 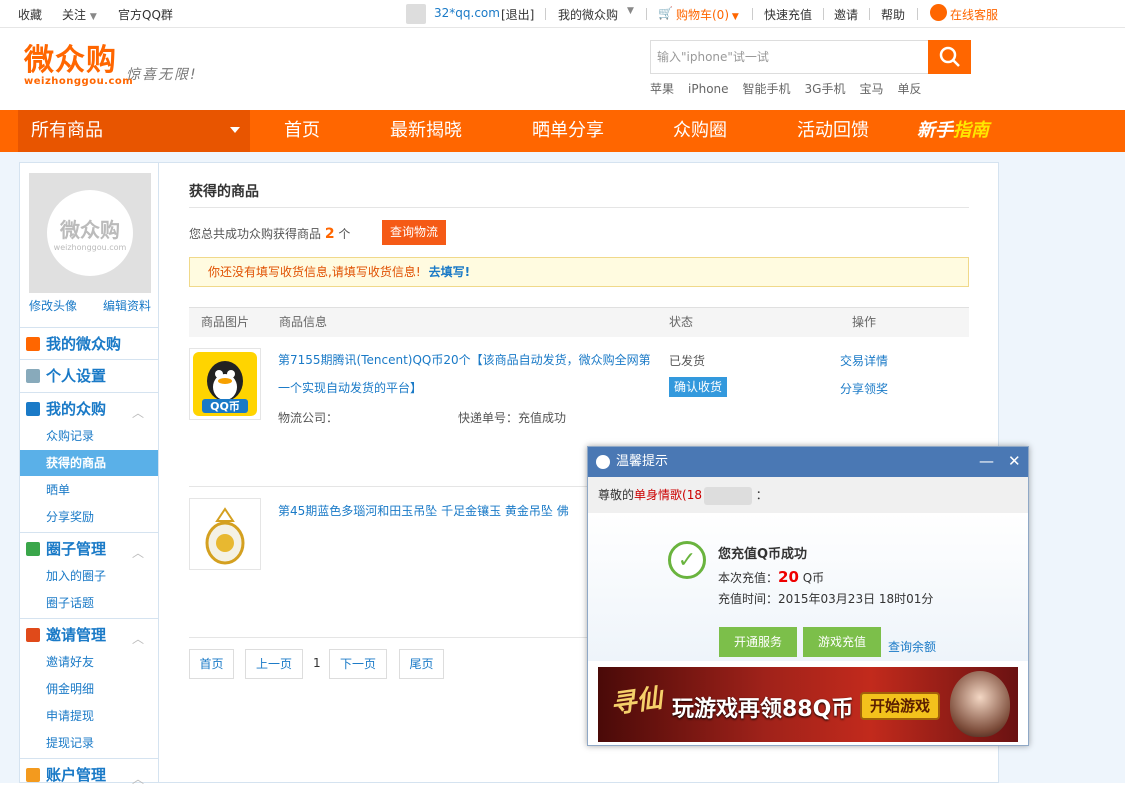 What do you see at coordinates (588, 14) in the screenshot?
I see `my-account-link: 我的微众购` at bounding box center [588, 14].